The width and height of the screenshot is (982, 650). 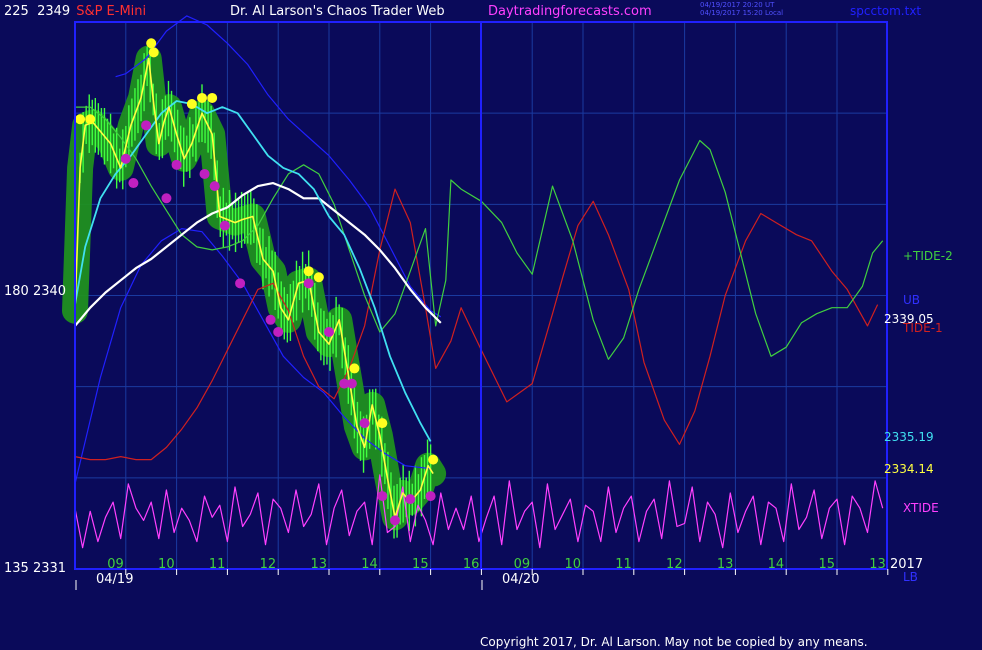 I want to click on site-link: Daytradingforecasts.com, so click(x=570, y=11).